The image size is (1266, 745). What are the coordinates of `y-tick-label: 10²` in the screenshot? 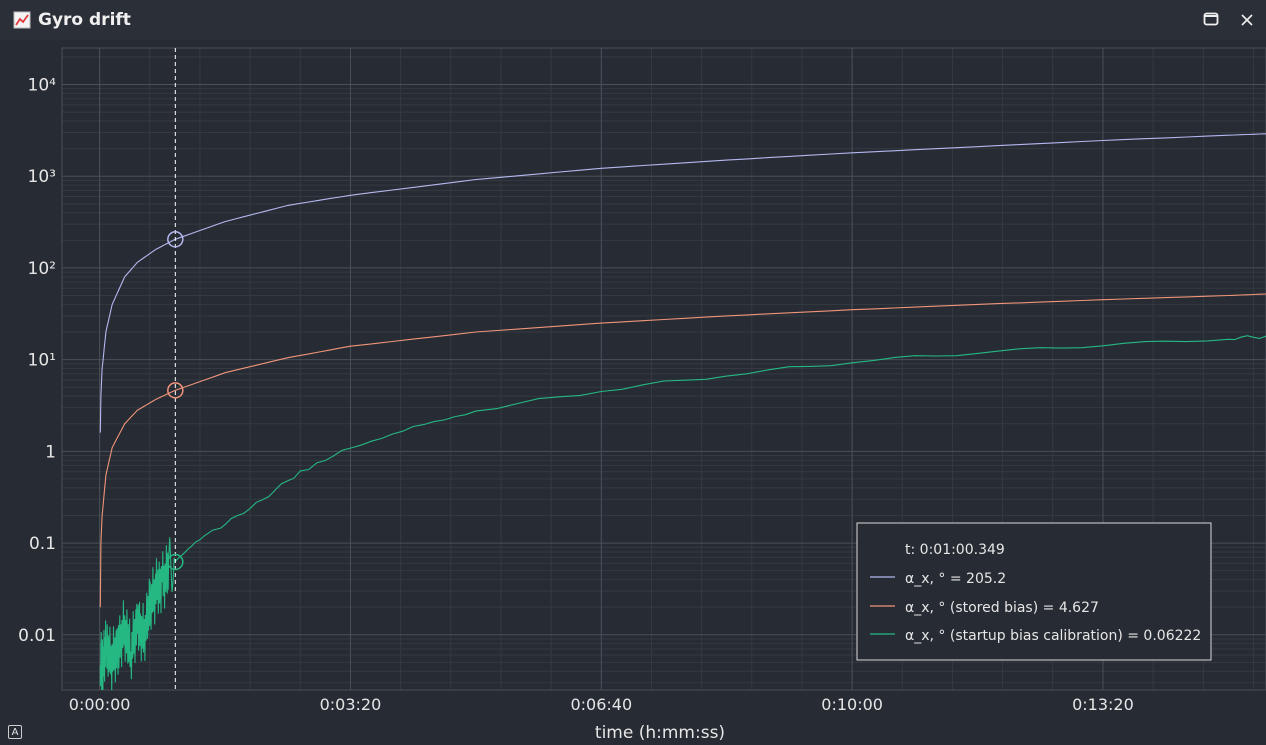 It's located at (42, 269).